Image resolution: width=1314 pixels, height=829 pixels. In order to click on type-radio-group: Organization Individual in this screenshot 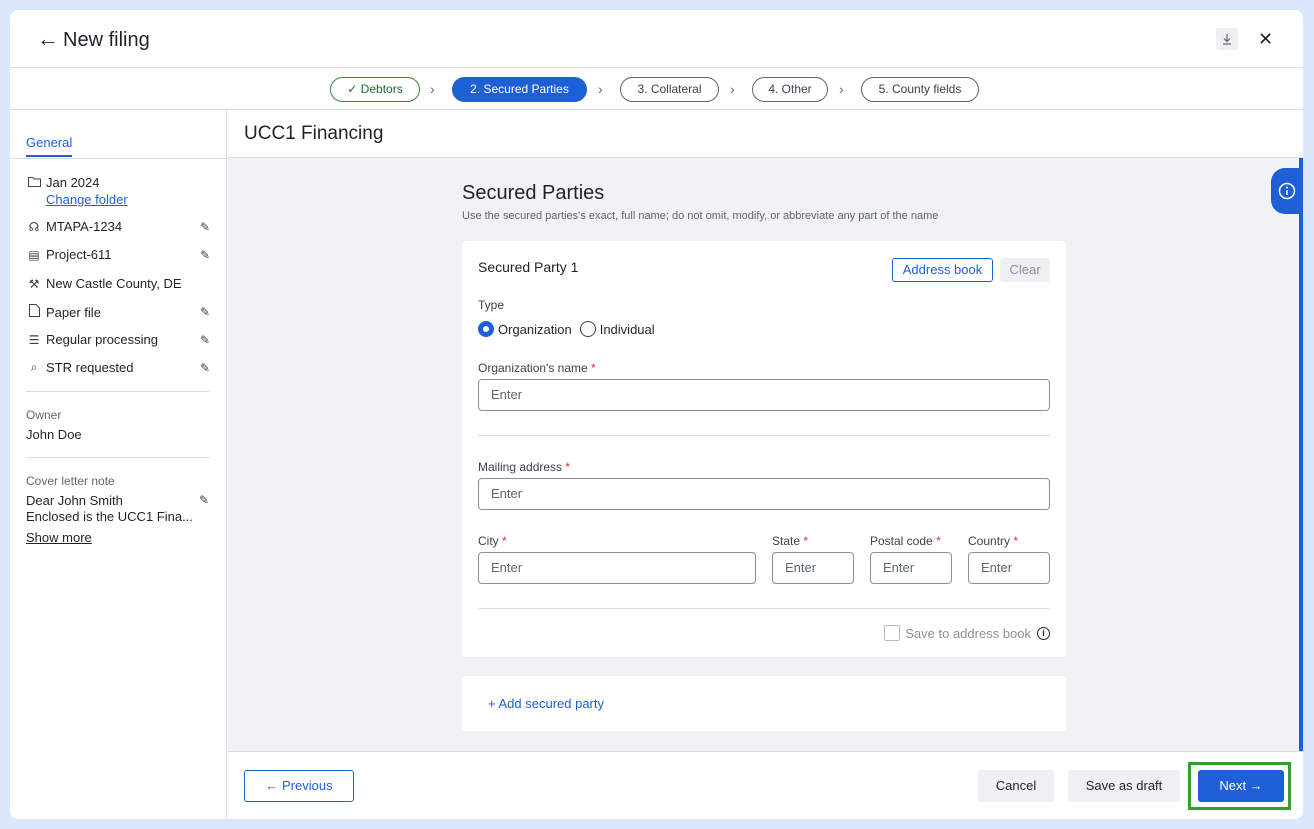, I will do `click(566, 329)`.